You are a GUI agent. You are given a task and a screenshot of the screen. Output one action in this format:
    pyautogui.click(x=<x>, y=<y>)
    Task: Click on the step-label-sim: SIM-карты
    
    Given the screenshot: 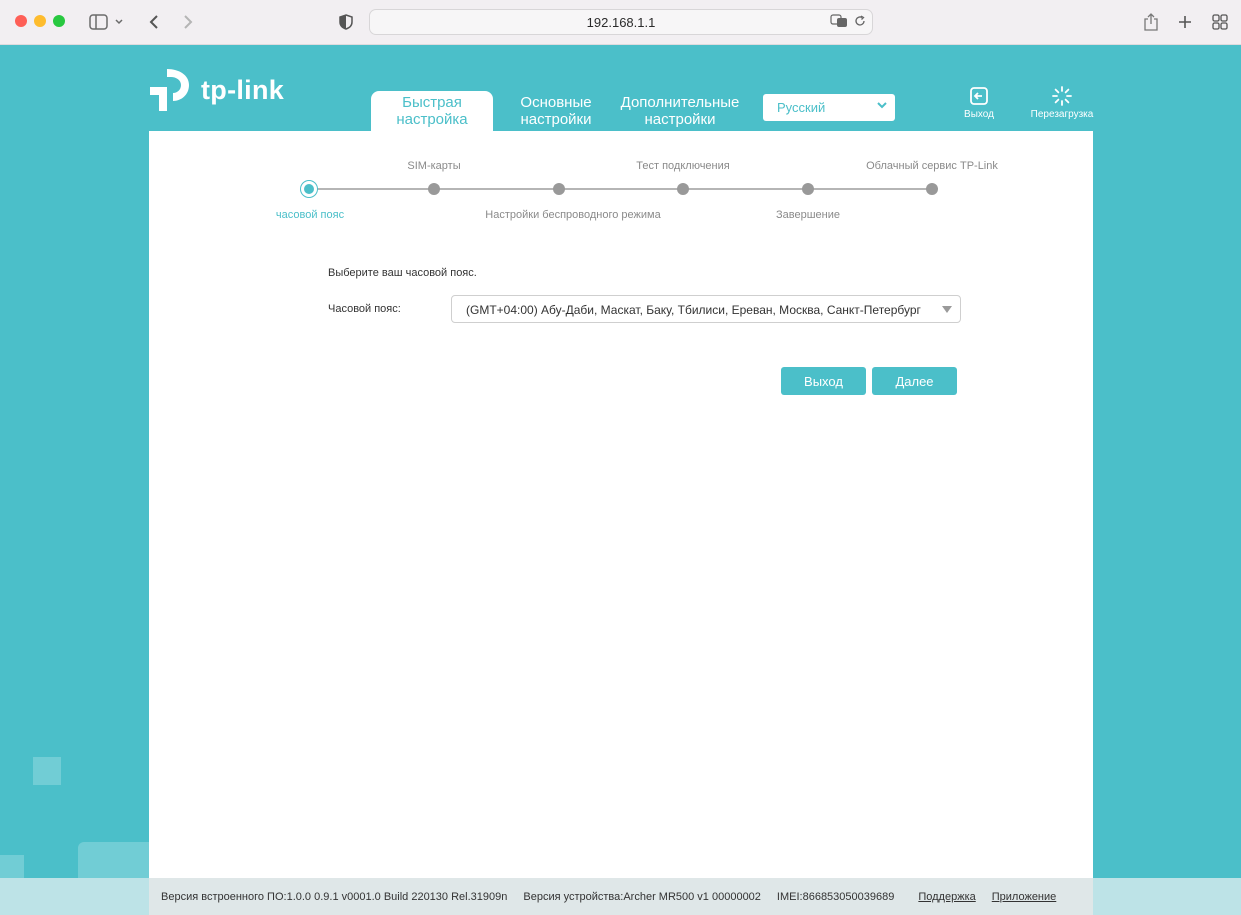 What is the action you would take?
    pyautogui.click(x=434, y=166)
    